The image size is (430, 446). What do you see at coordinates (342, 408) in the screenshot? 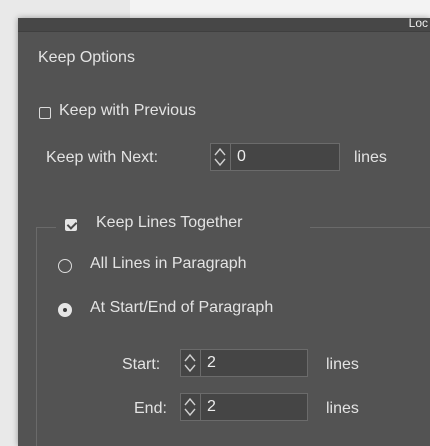
I see `end-unit: lines` at bounding box center [342, 408].